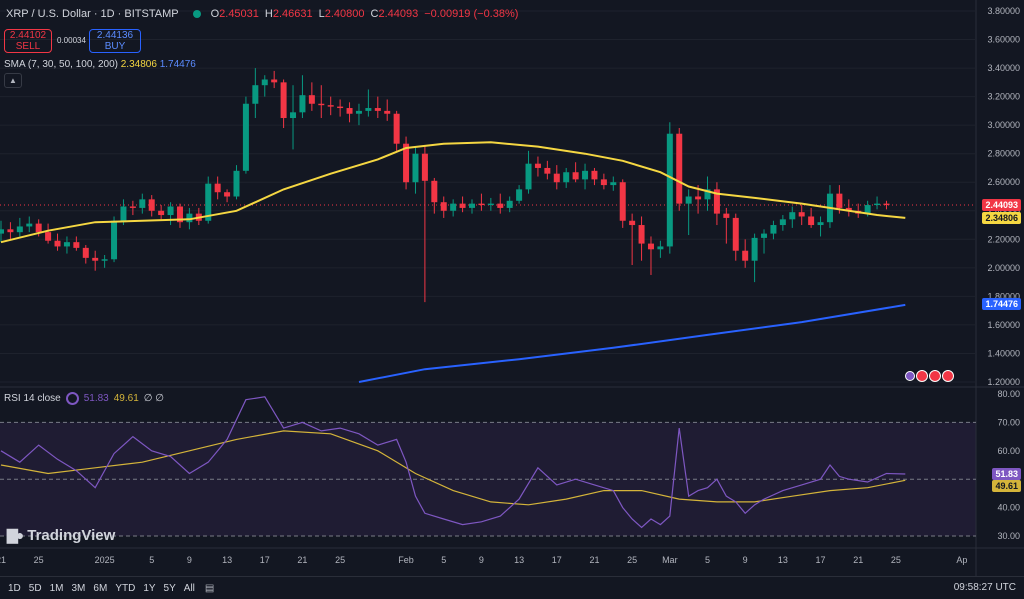 This screenshot has width=1024, height=599. Describe the element at coordinates (35, 588) in the screenshot. I see `range-5d: 5D` at that location.